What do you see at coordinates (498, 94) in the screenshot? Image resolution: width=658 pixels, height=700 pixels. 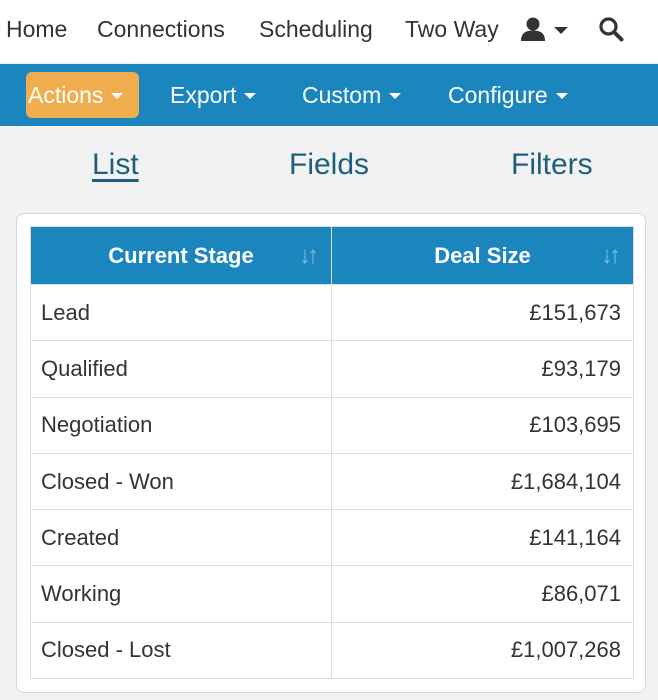 I see `configure-label: Configure` at bounding box center [498, 94].